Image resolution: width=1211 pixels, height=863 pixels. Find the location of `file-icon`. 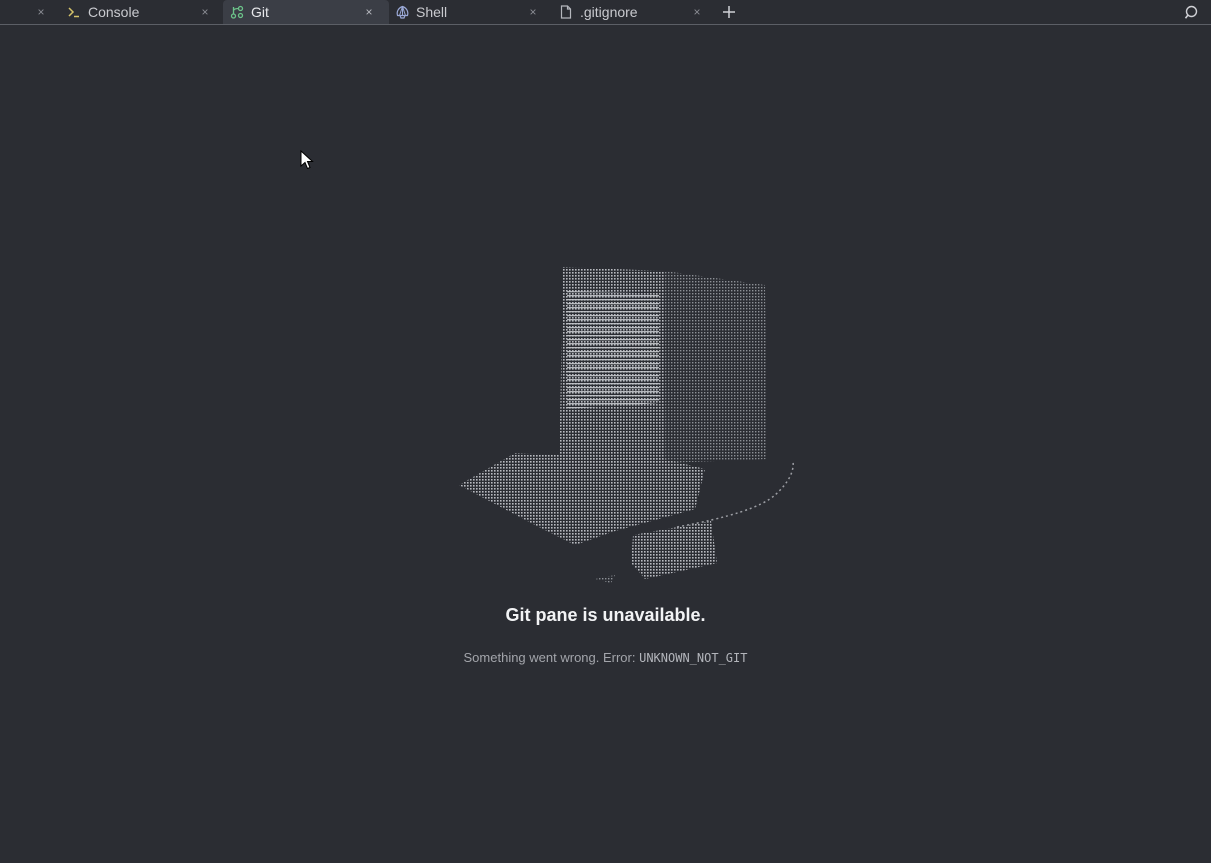

file-icon is located at coordinates (566, 12).